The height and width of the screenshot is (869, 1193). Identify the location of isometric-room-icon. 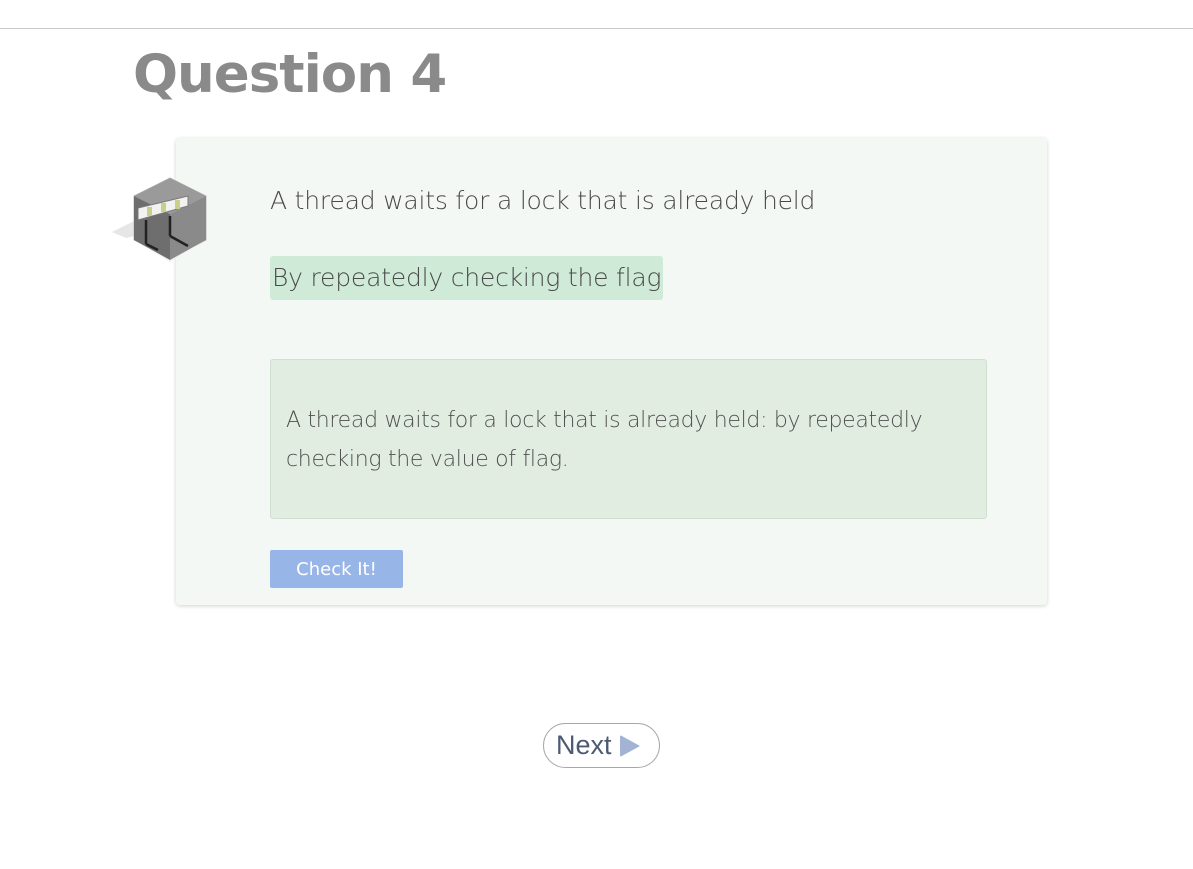
(160, 219).